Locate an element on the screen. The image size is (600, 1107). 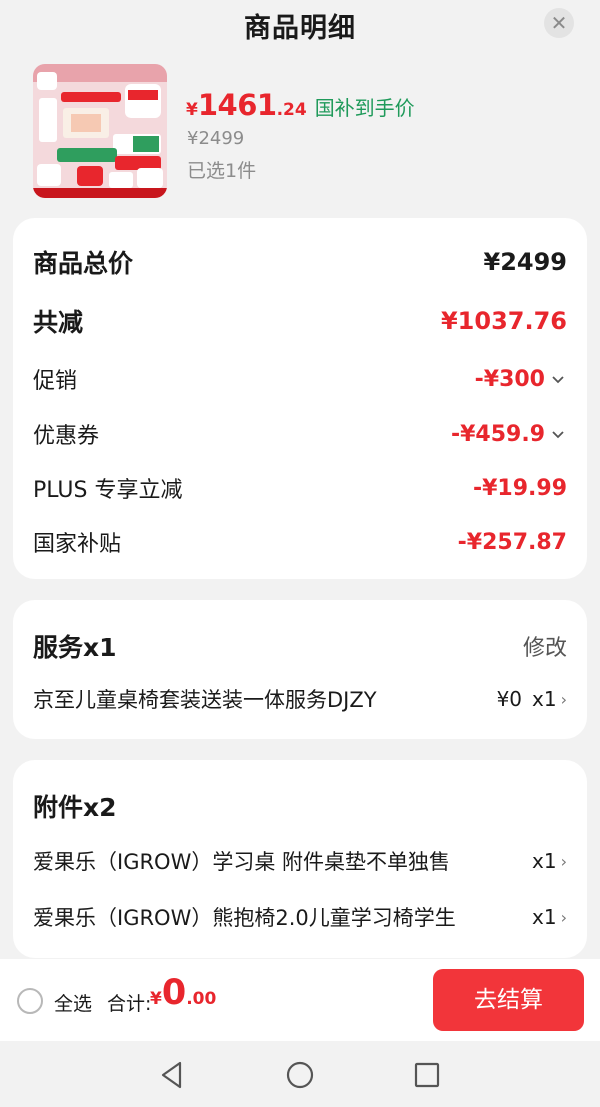
total-amount: ¥ 0 .00 is located at coordinates (183, 993).